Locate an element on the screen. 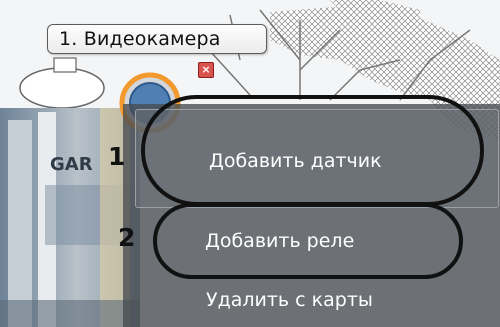  menu-item-label: Добавить реле is located at coordinates (280, 241).